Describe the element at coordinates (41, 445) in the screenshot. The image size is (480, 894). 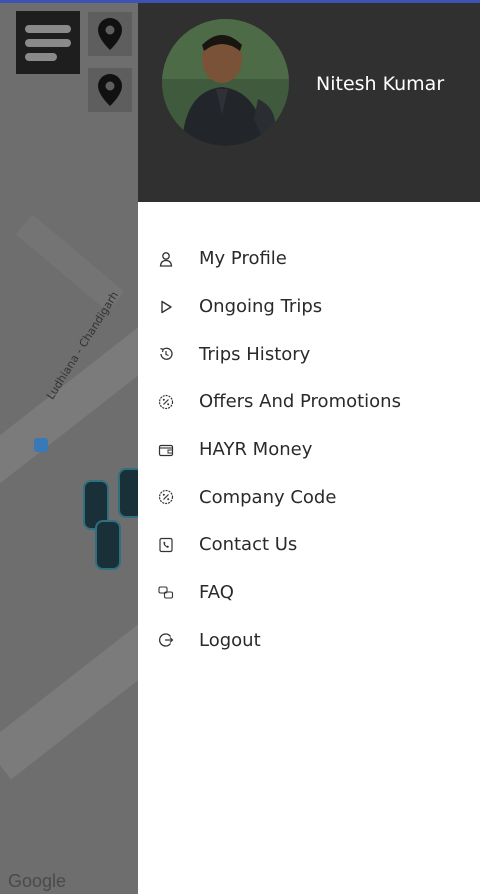
I see `bus-stop-icon` at that location.